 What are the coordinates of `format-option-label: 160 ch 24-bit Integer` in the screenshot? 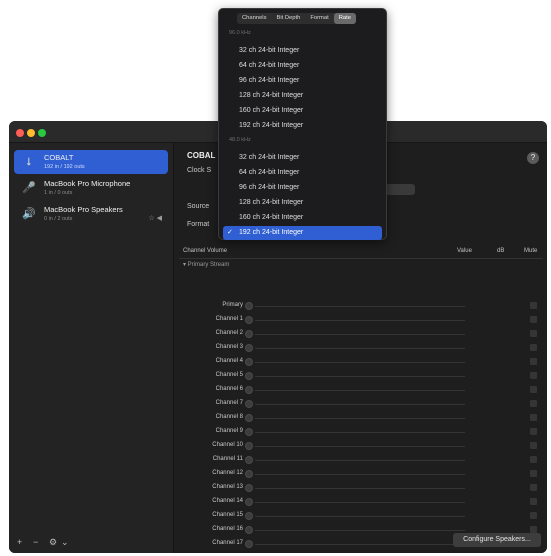 It's located at (271, 110).